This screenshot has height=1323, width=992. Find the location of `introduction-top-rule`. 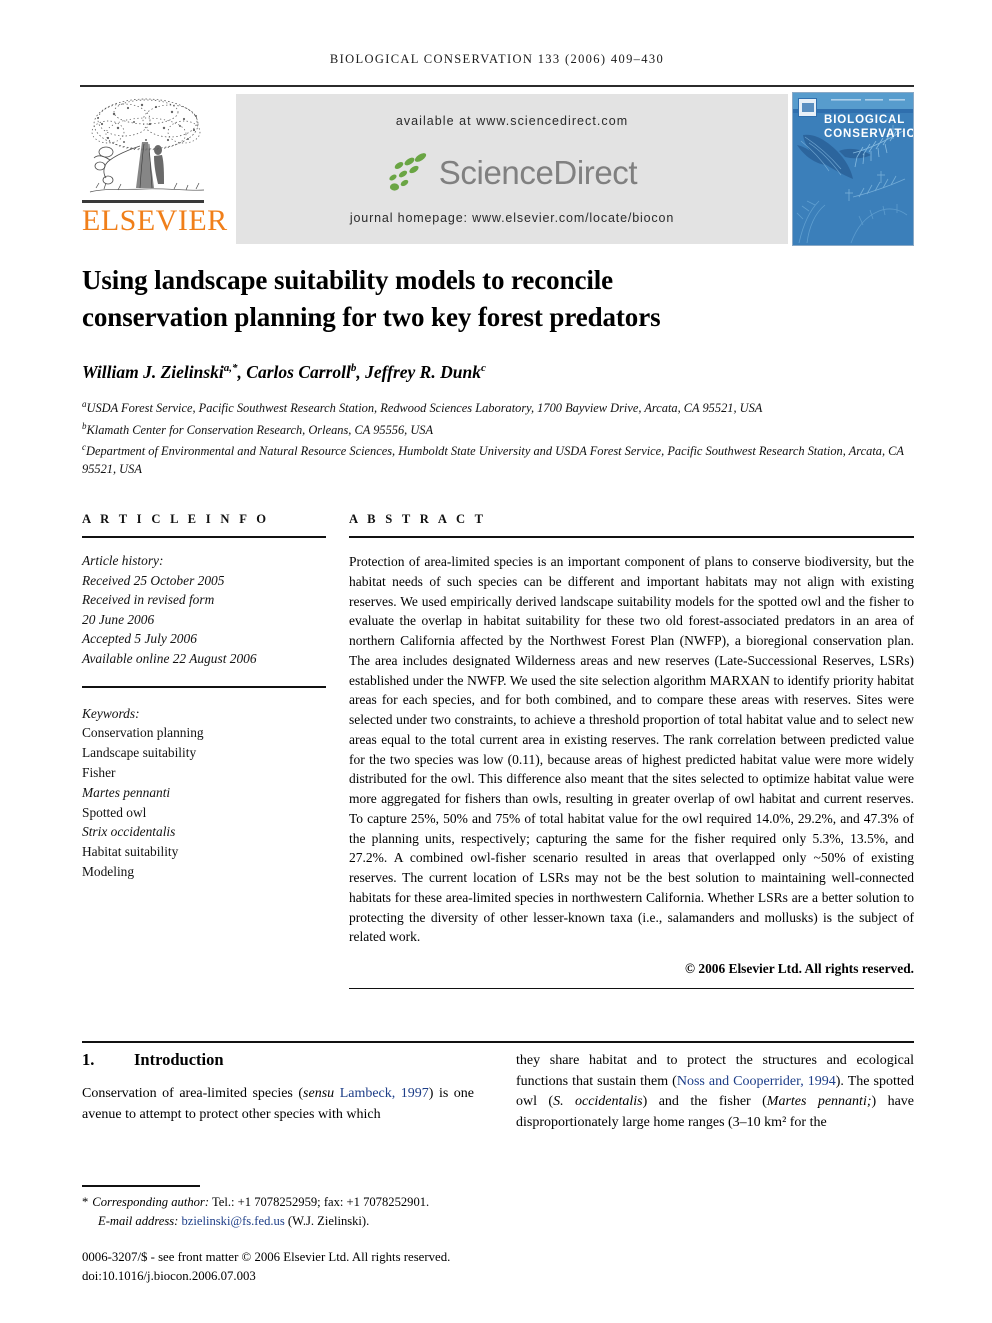

introduction-top-rule is located at coordinates (498, 1042).